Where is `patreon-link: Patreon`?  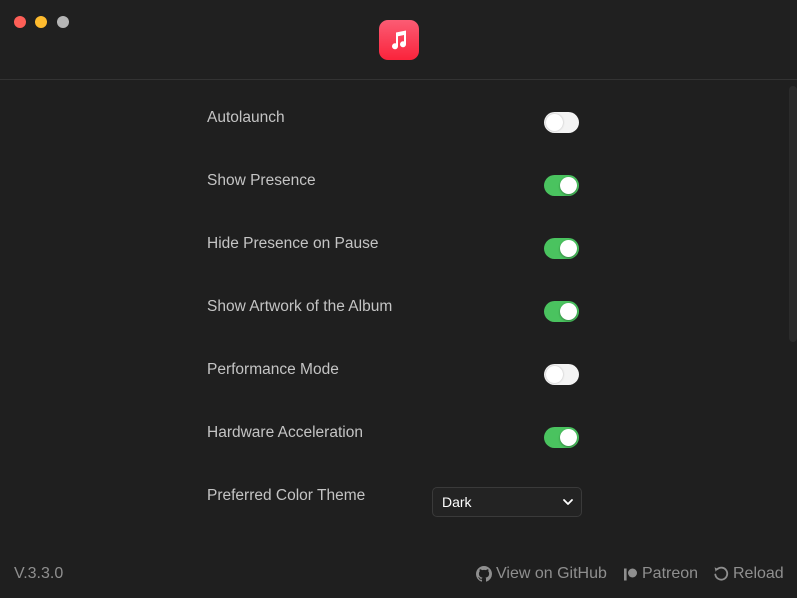
patreon-link: Patreon is located at coordinates (660, 574).